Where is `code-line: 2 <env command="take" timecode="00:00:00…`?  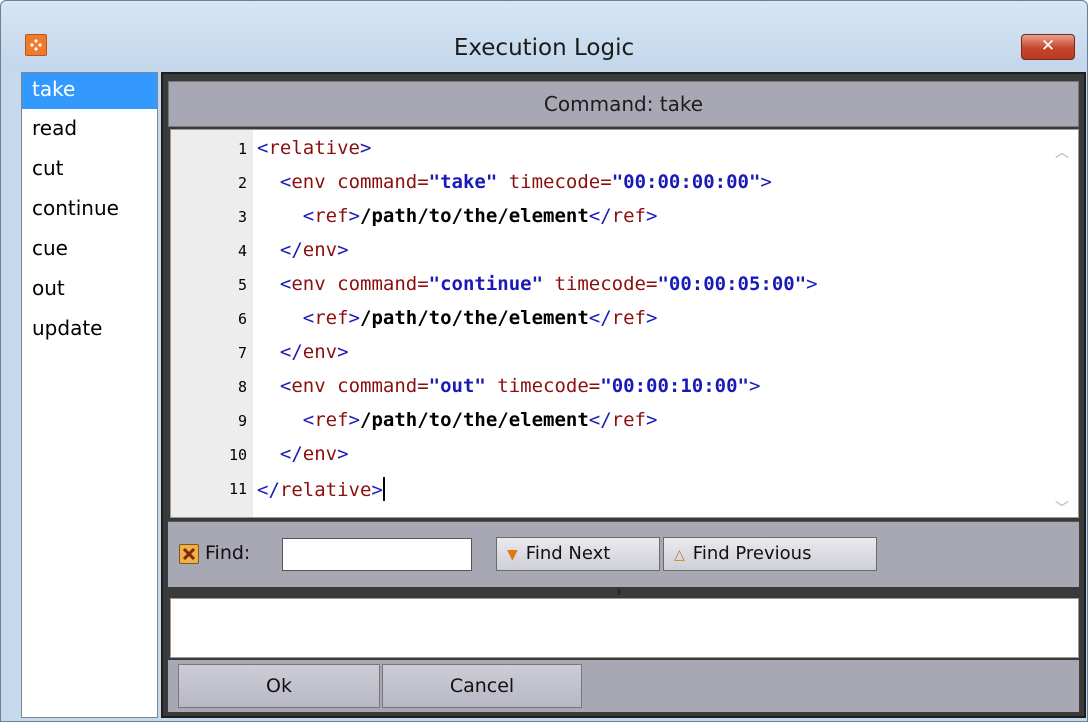
code-line: 2 <env command="take" timecode="00:00:00… is located at coordinates (624, 184).